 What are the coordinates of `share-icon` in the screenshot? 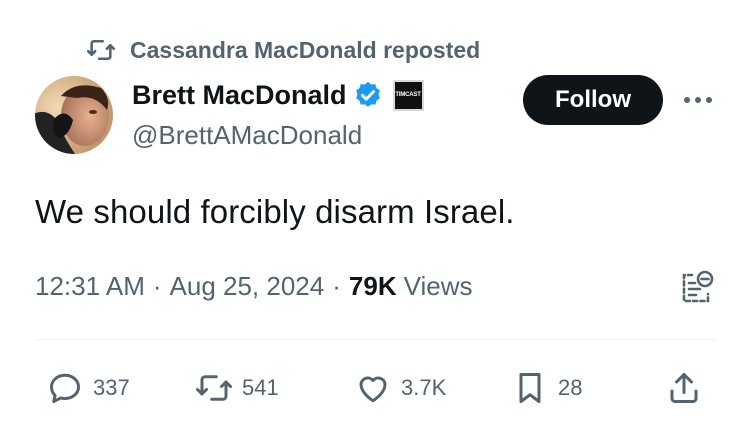 It's located at (684, 388).